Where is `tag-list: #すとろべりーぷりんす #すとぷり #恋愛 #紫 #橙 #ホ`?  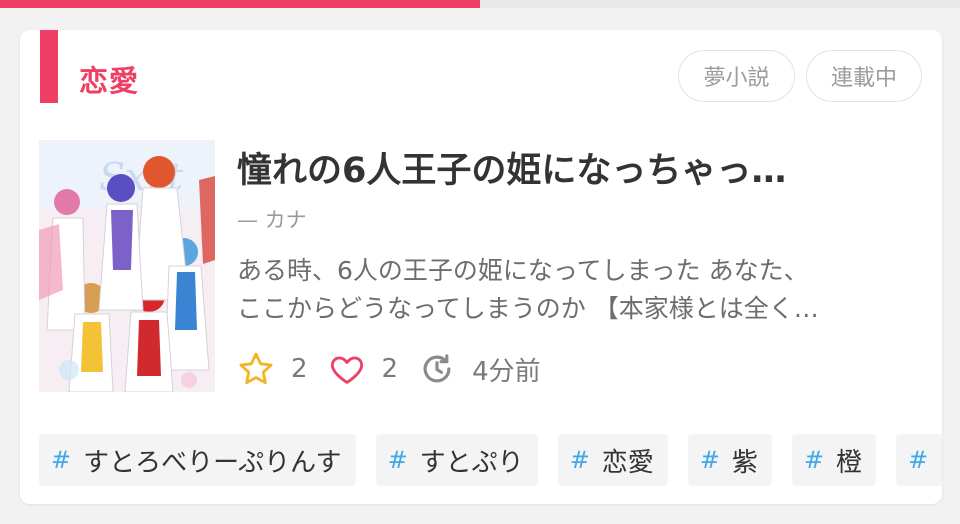 tag-list: #すとろべりーぷりんす #すとぷり #恋愛 #紫 #橙 #ホ is located at coordinates (490, 460).